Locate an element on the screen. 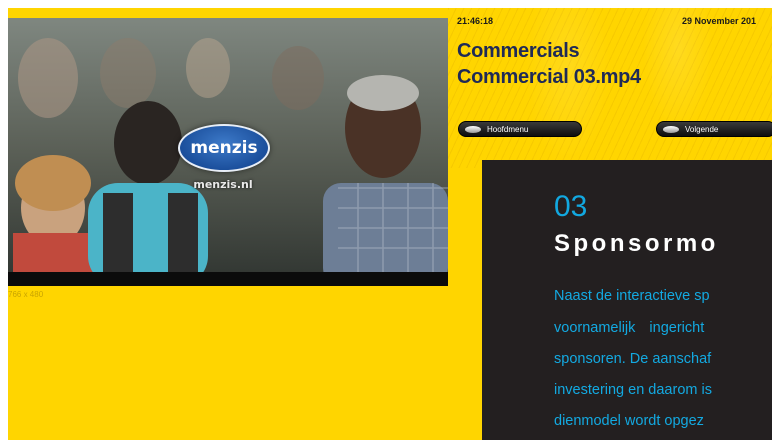 The height and width of the screenshot is (440, 772). next-button: Volgende is located at coordinates (714, 129).